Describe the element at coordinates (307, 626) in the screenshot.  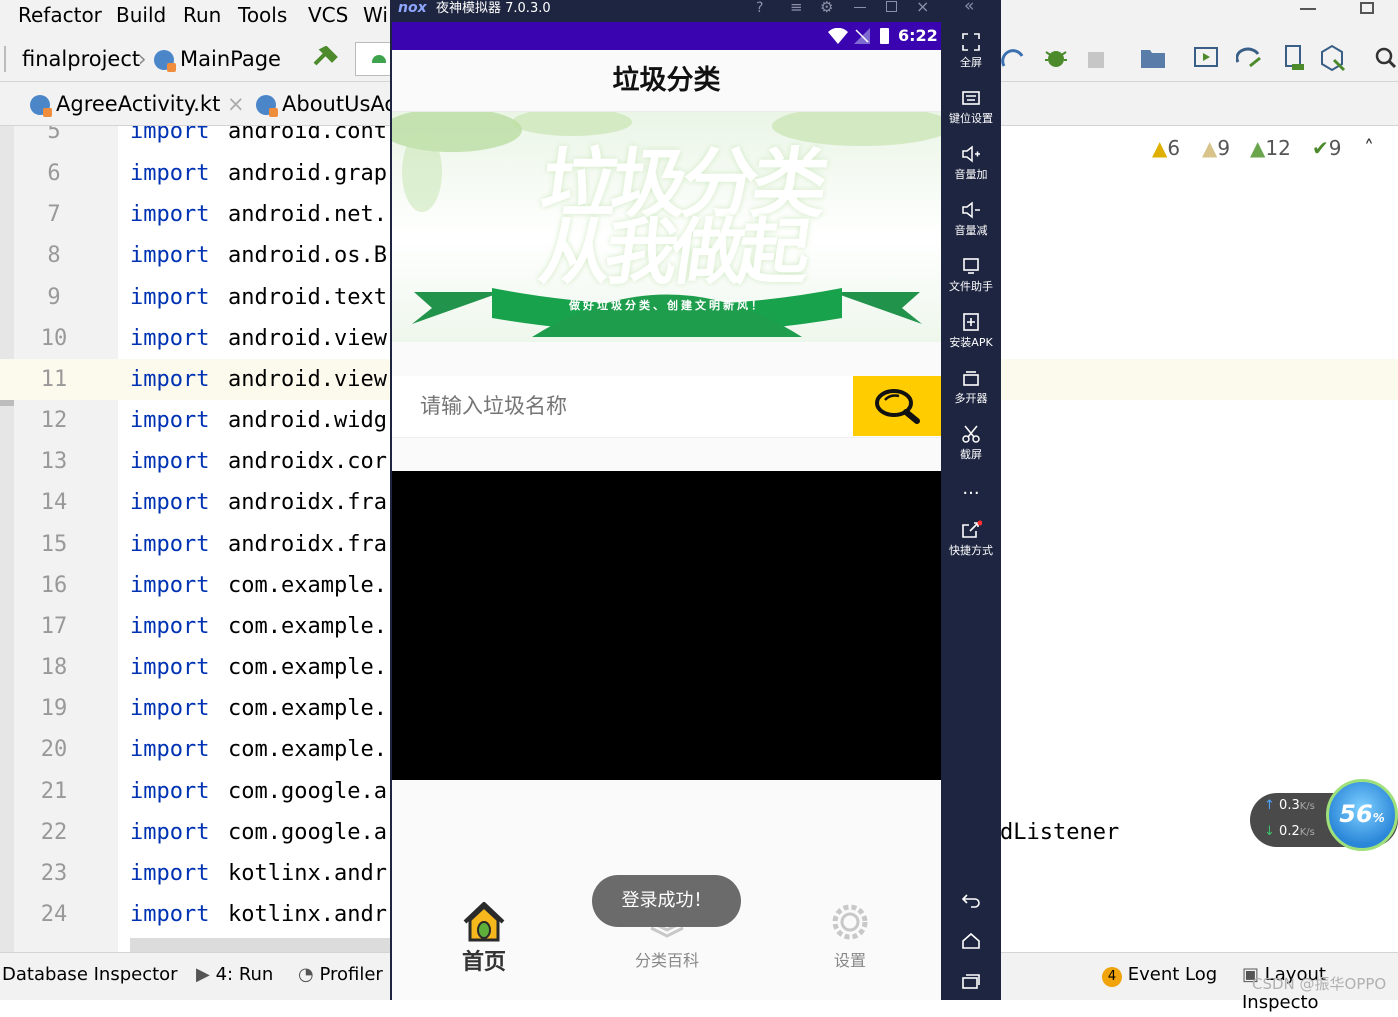
I see `code-text: com.example.` at that location.